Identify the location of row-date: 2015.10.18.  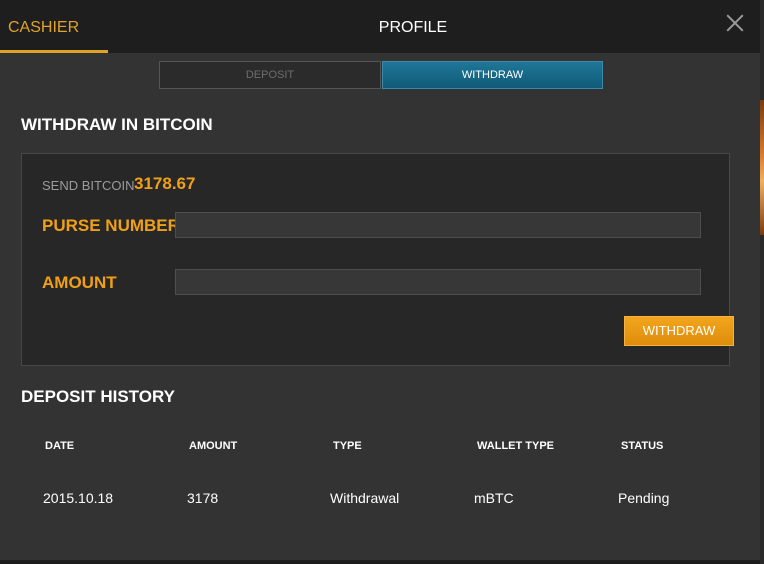
(78, 498).